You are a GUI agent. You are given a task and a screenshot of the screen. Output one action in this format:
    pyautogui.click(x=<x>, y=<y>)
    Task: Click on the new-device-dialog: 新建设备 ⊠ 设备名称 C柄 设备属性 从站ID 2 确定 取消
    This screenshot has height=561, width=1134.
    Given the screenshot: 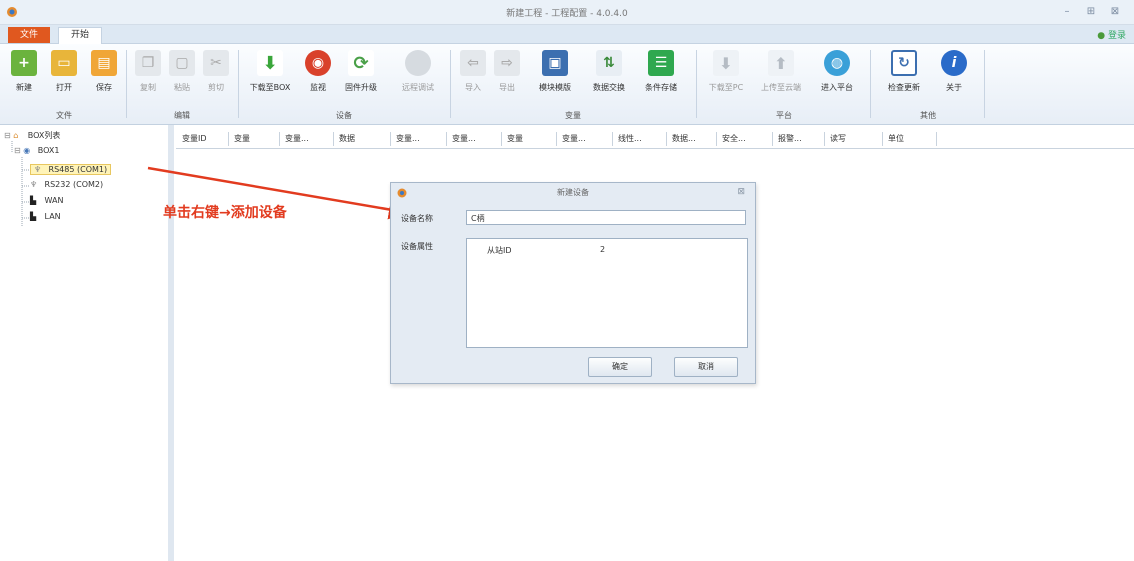 What is the action you would take?
    pyautogui.click(x=573, y=283)
    